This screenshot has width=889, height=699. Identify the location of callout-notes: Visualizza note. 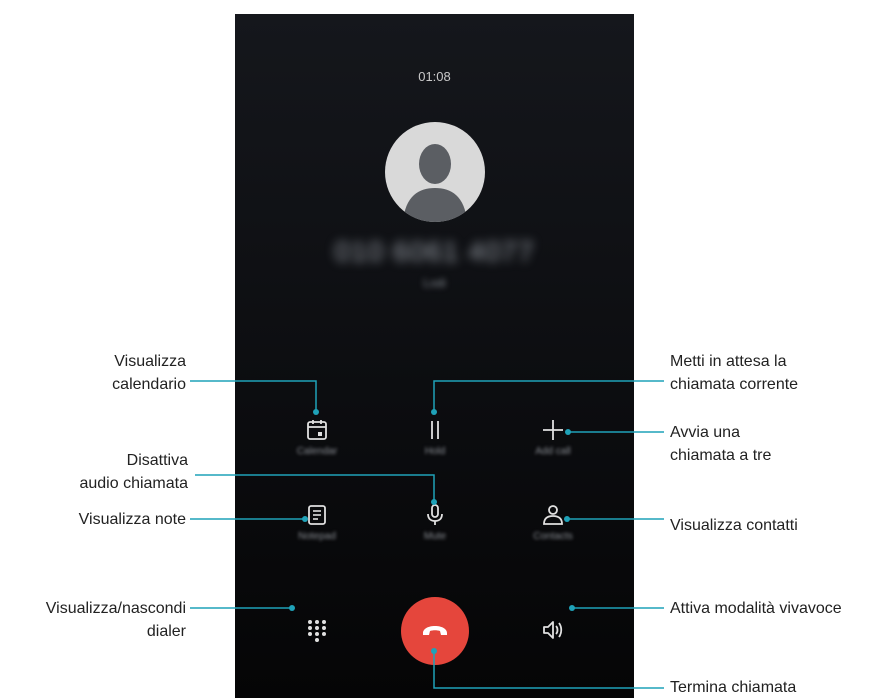
(132, 519).